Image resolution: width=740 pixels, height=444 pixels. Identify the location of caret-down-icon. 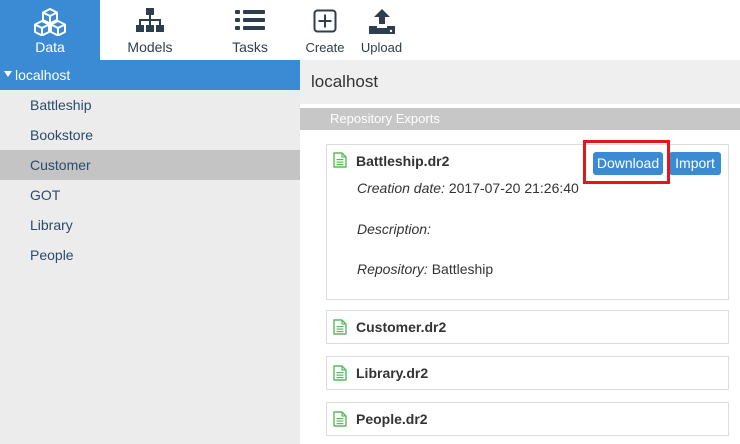
(8, 74).